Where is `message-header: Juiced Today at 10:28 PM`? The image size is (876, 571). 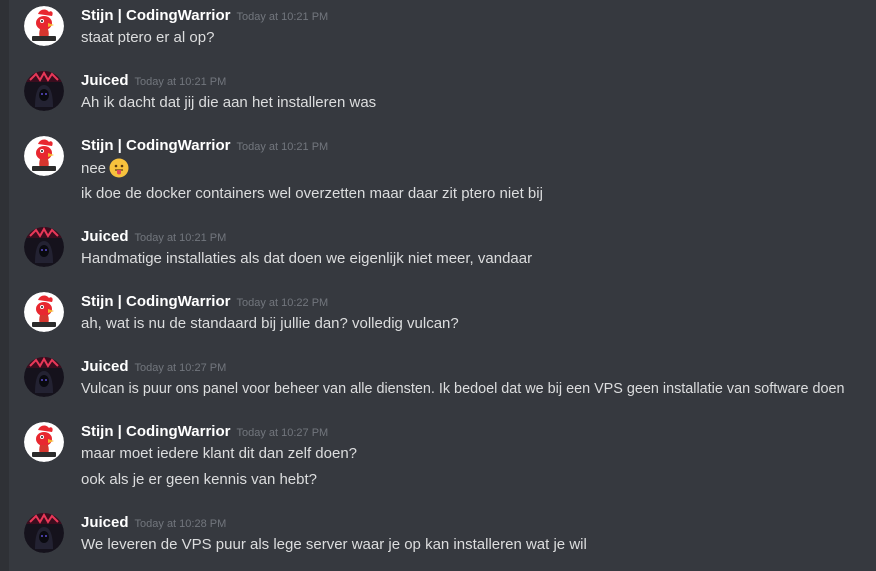 message-header: Juiced Today at 10:28 PM is located at coordinates (153, 523).